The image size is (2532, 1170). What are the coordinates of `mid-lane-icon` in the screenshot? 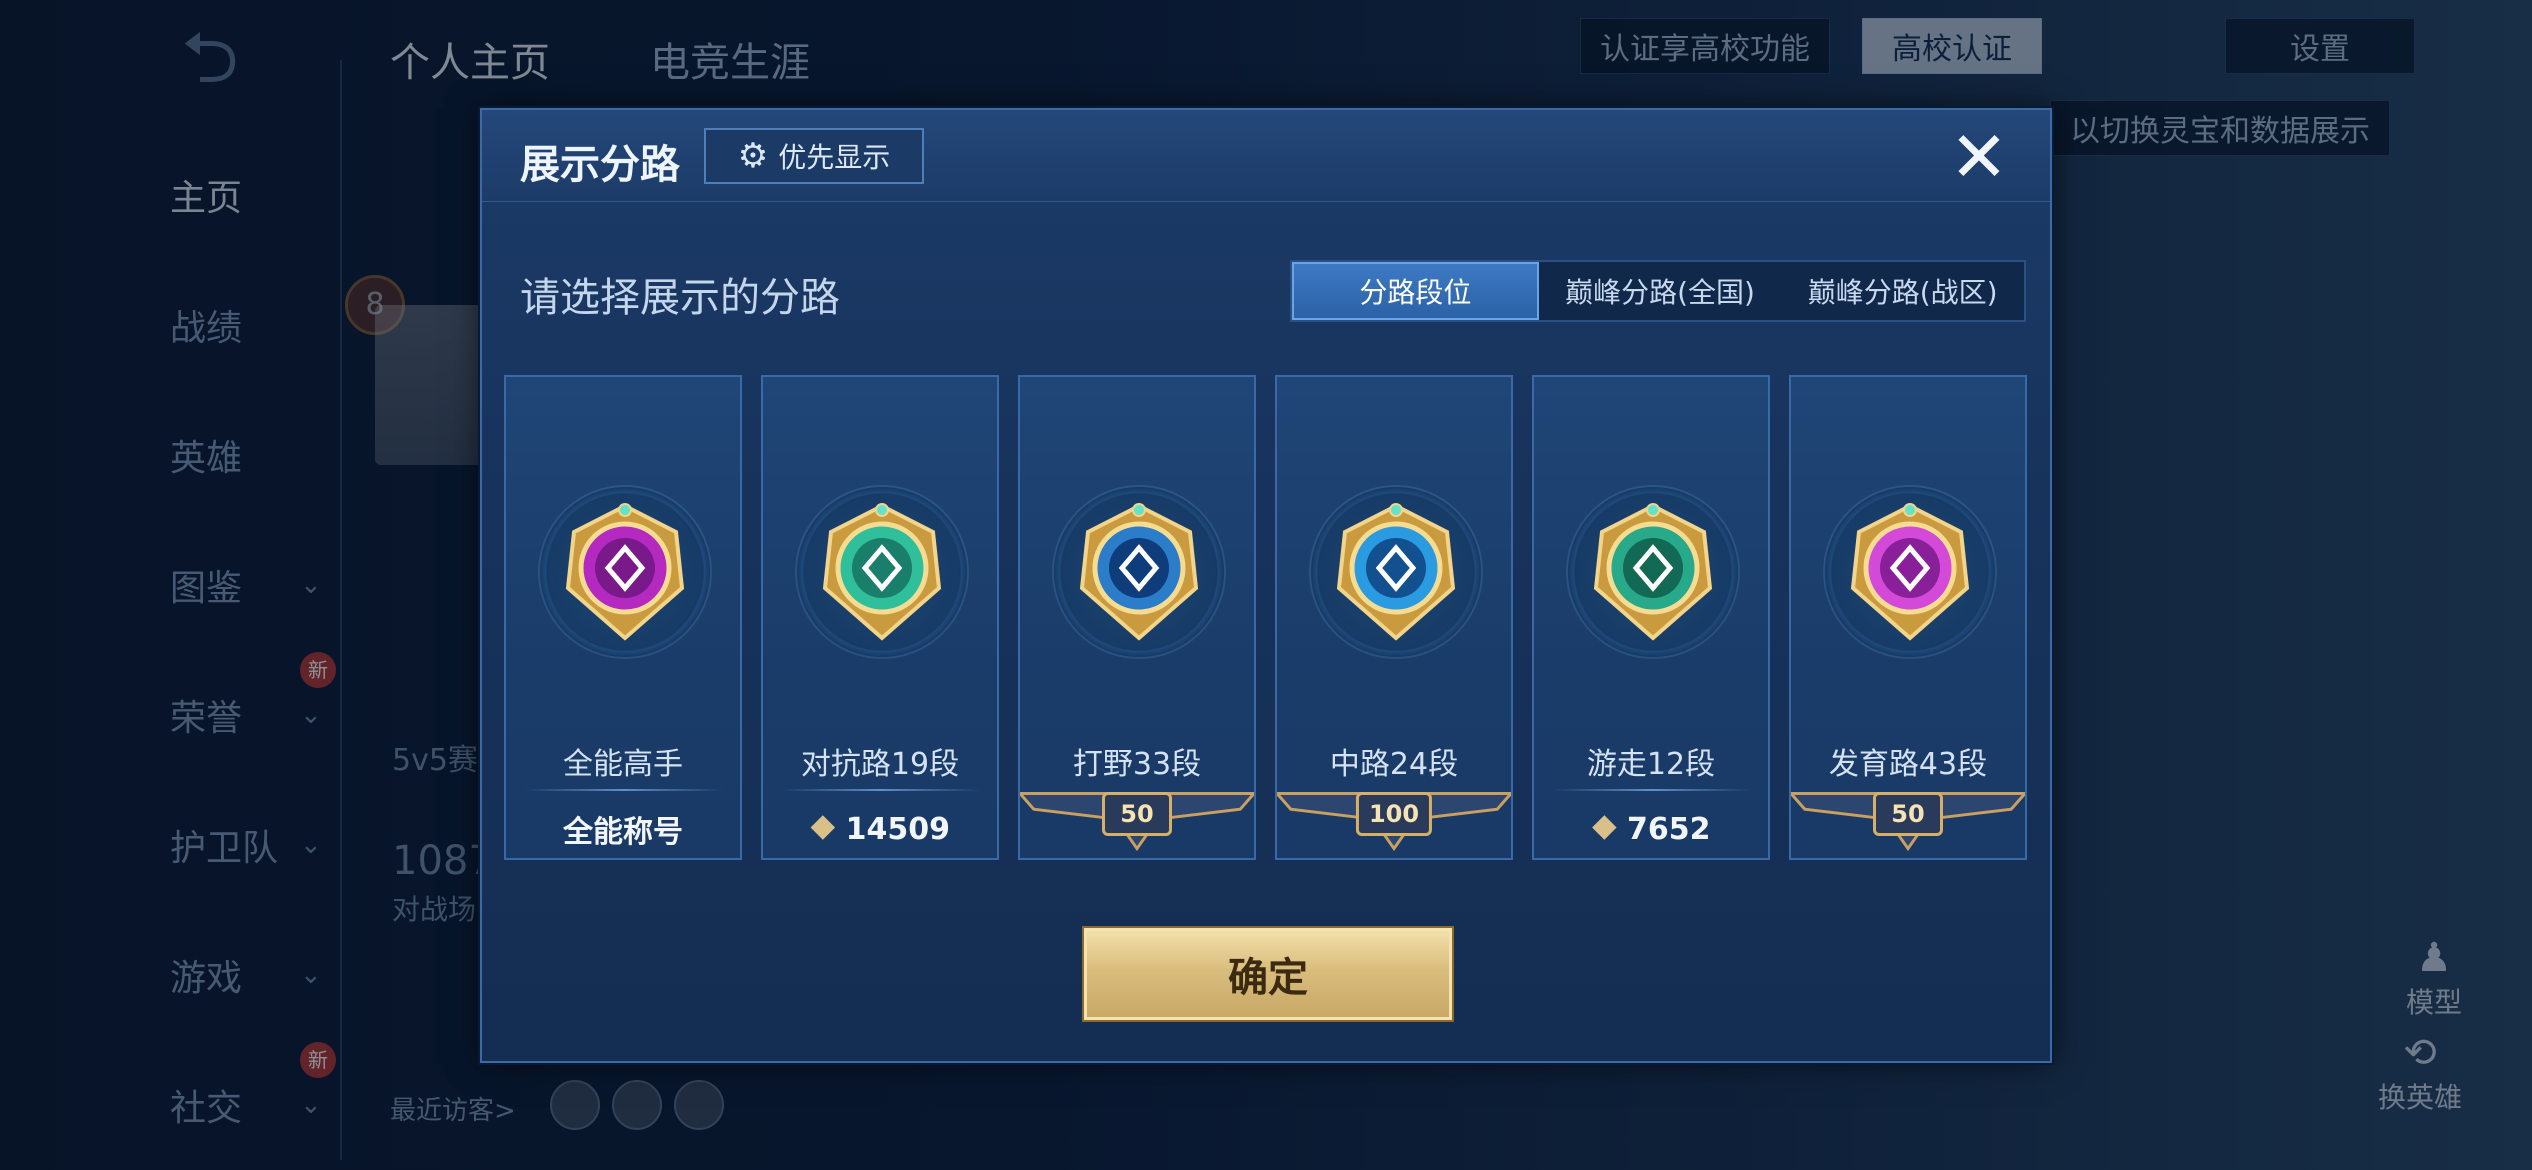 It's located at (1396, 572).